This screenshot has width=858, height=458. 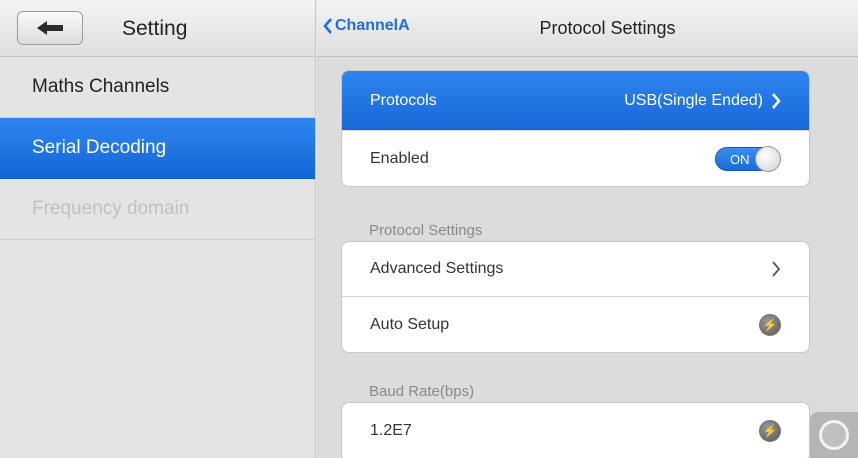 What do you see at coordinates (157, 87) in the screenshot?
I see `sidebar-item-maths-channels: Maths Channels` at bounding box center [157, 87].